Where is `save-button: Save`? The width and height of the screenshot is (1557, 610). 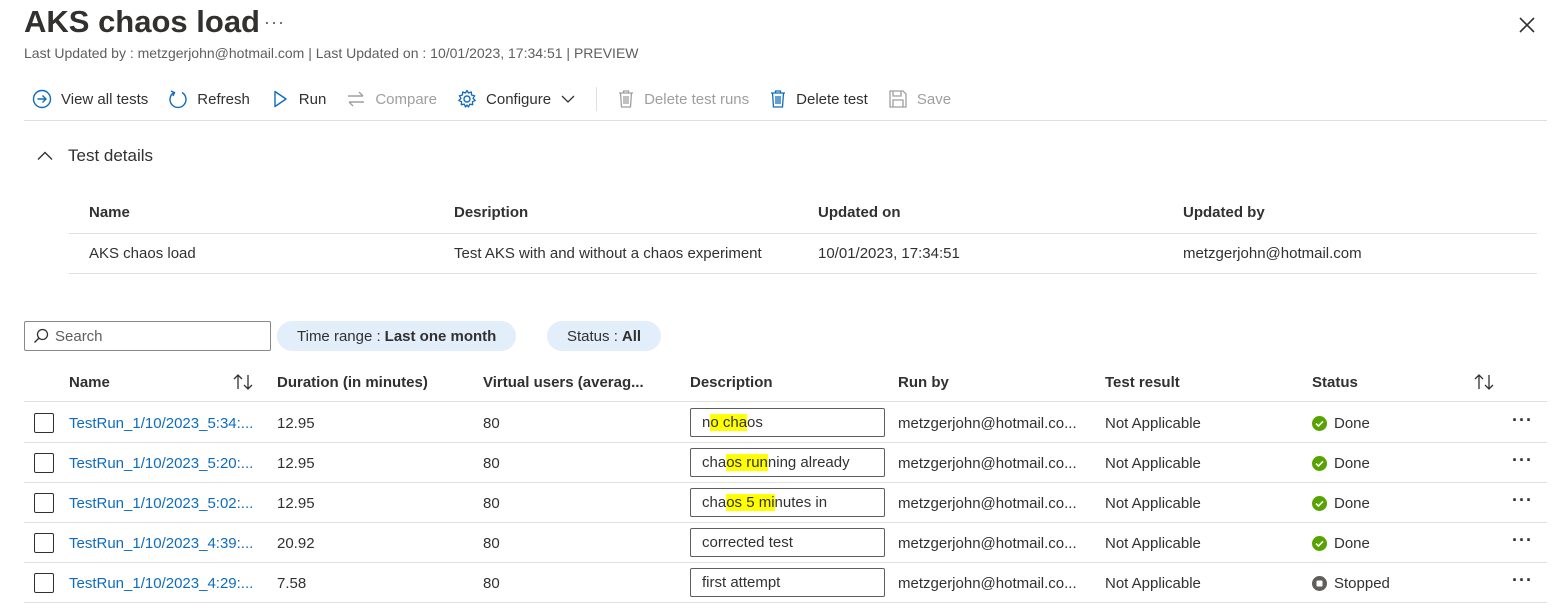
save-button: Save is located at coordinates (919, 99).